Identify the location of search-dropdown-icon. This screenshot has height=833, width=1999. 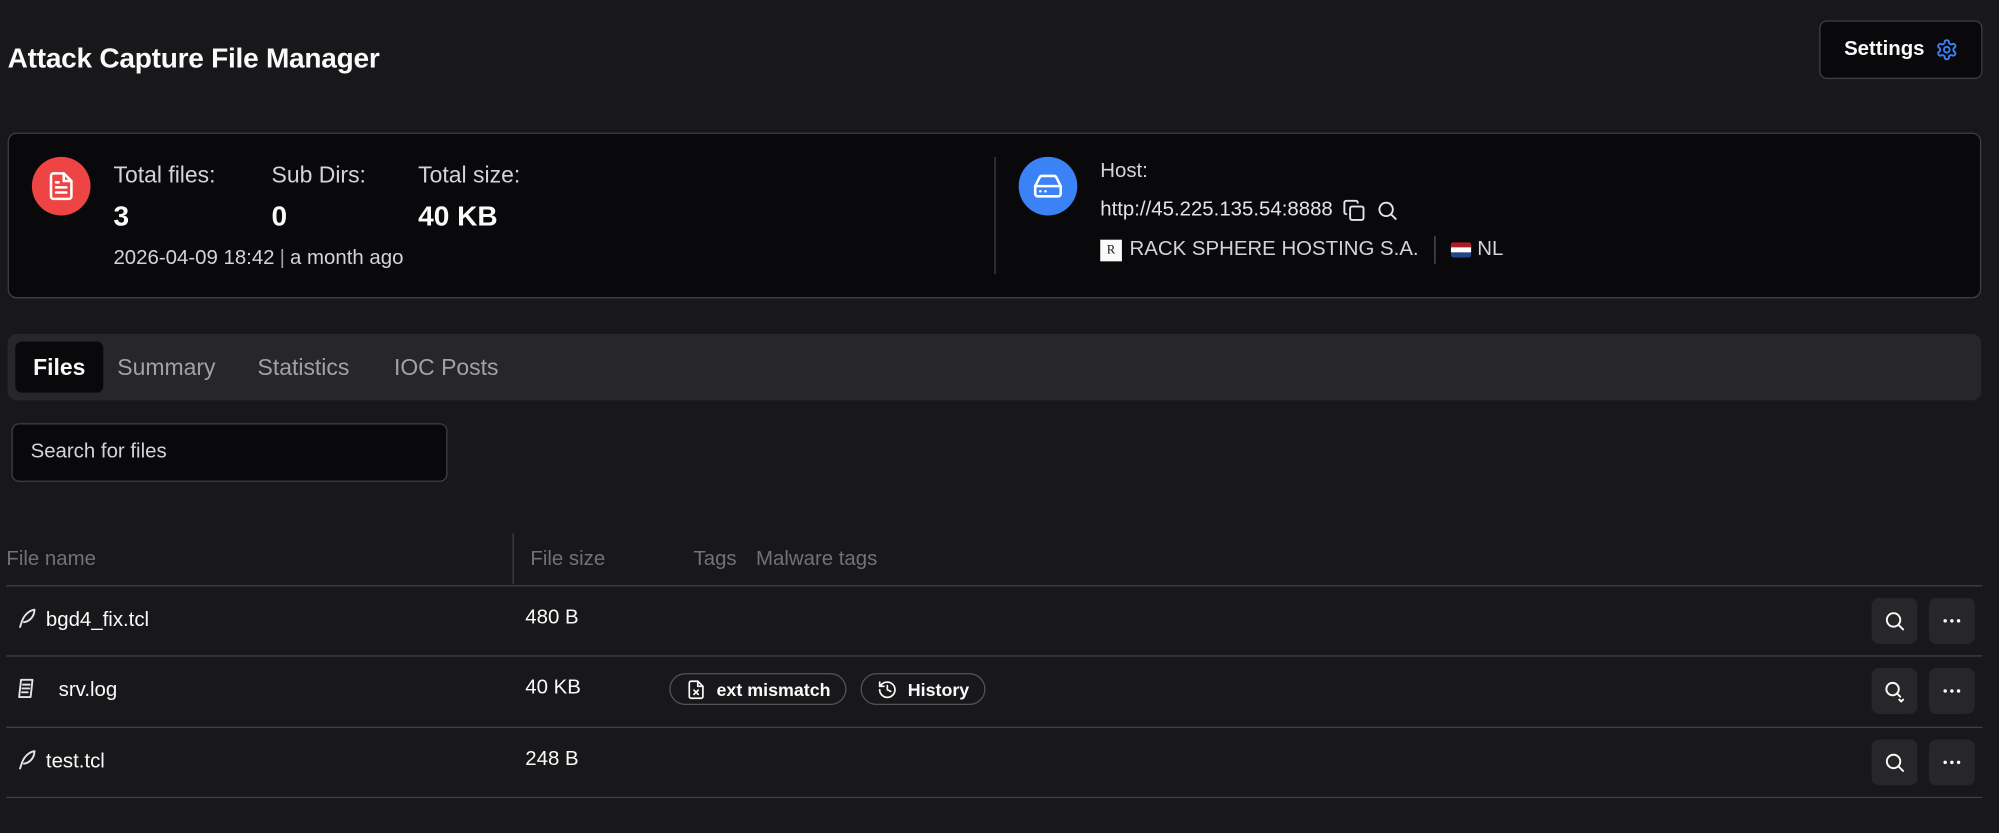
(1895, 692).